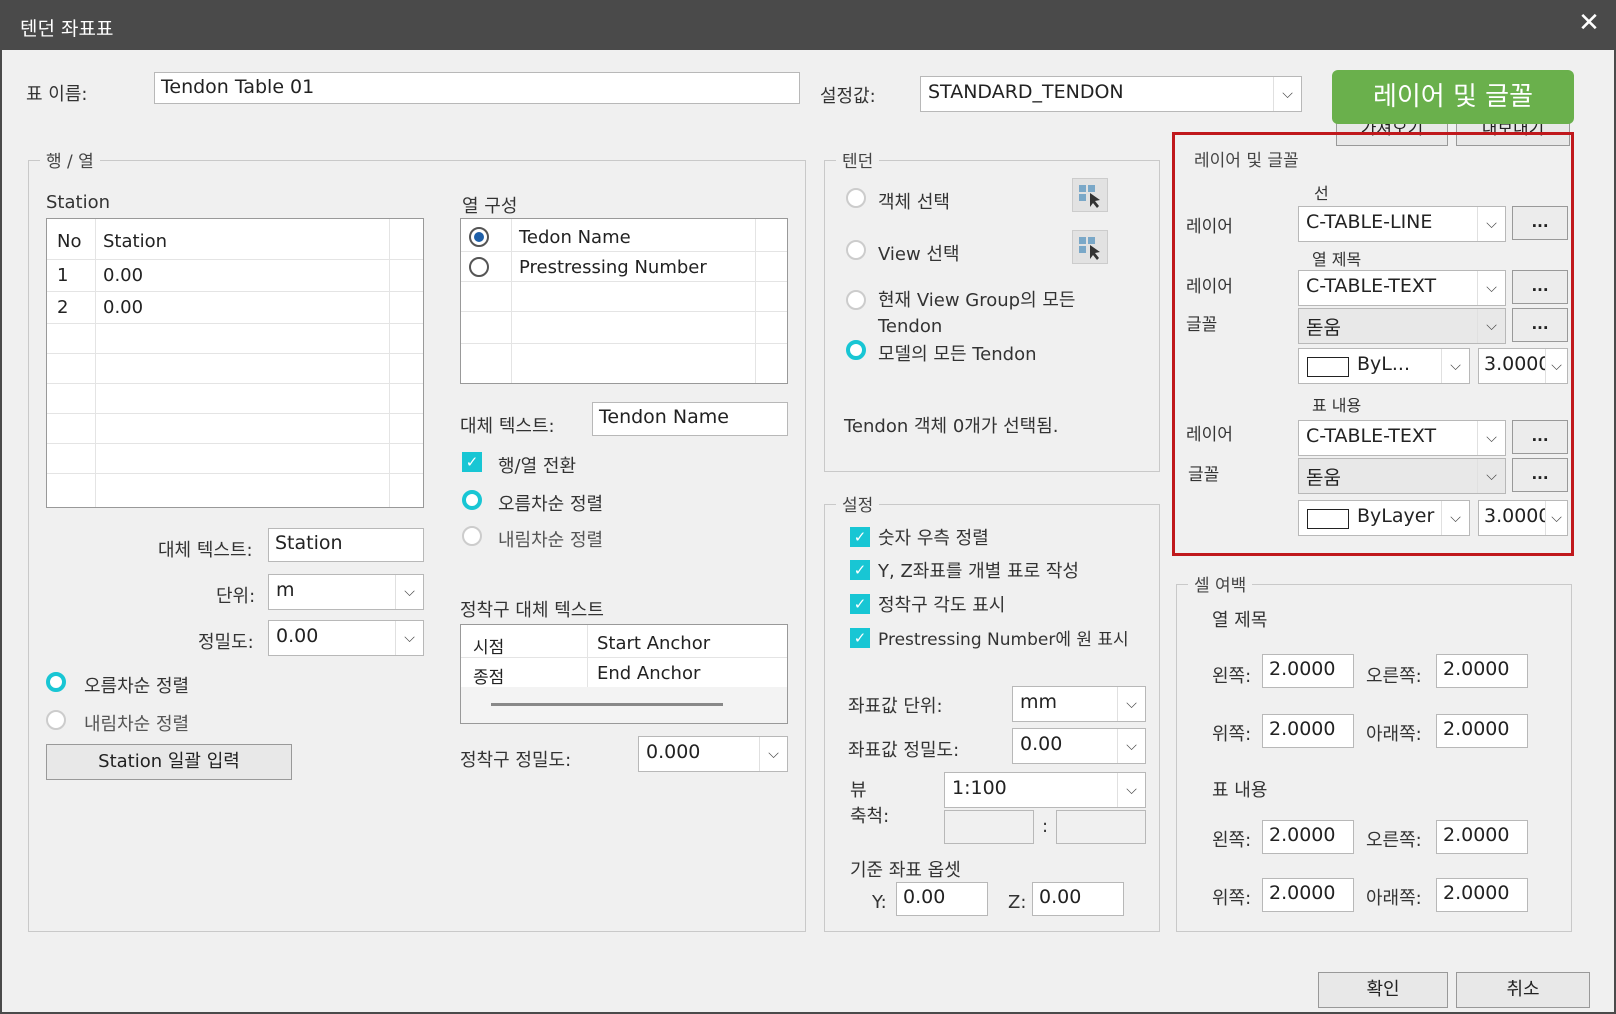 The image size is (1616, 1014). What do you see at coordinates (860, 570) in the screenshot?
I see `yz-separate-checkbox: ✓` at bounding box center [860, 570].